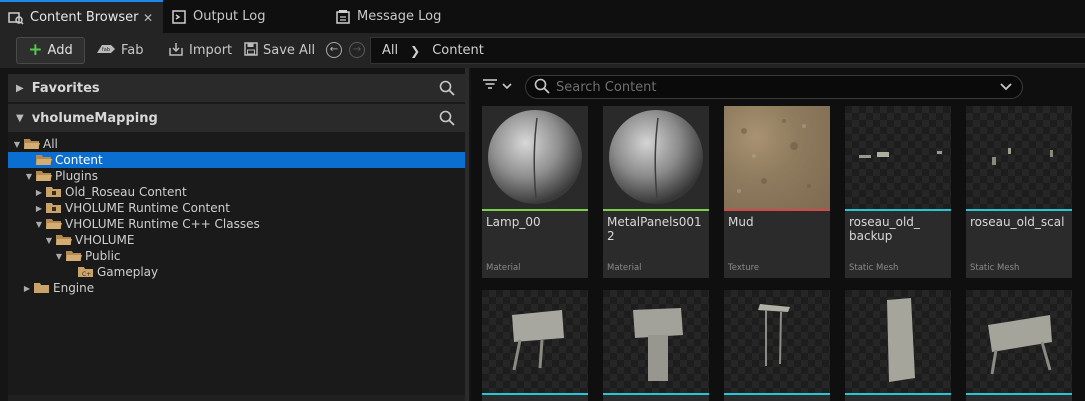 The height and width of the screenshot is (401, 1085). I want to click on tree-item-content: Content, so click(236, 160).